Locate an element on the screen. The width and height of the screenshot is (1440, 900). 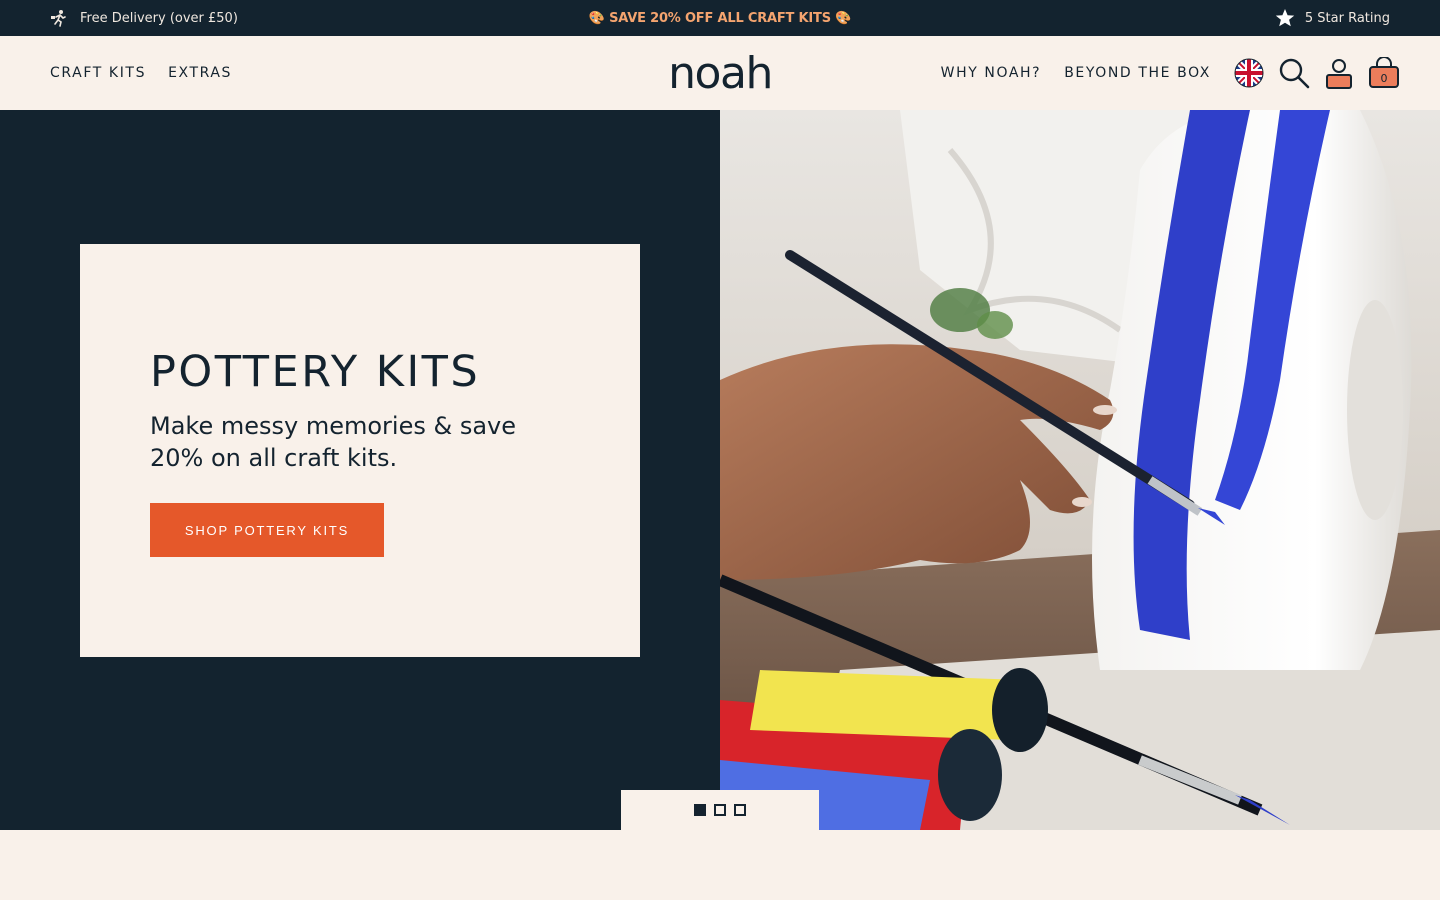
star-icon is located at coordinates (1285, 18).